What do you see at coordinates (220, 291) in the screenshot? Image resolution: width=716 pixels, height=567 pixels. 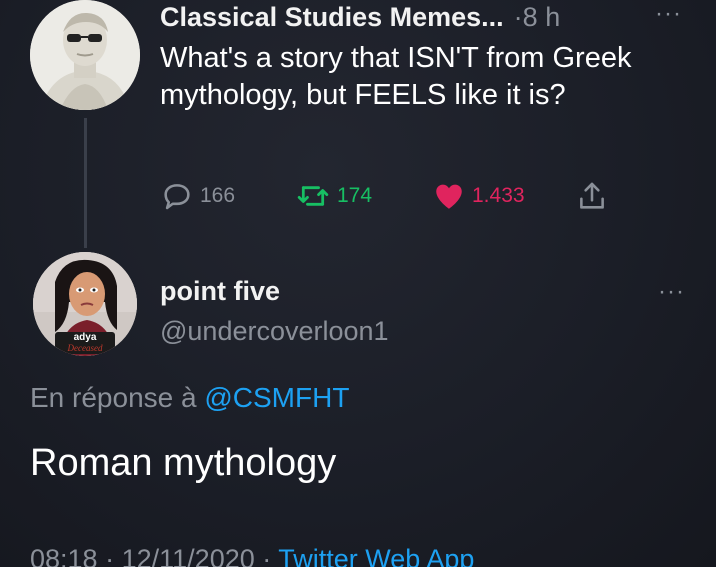 I see `reply-author-name: point five` at bounding box center [220, 291].